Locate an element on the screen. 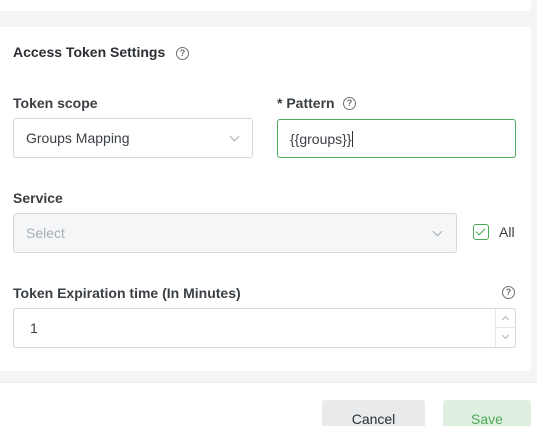 This screenshot has height=426, width=537. token-scope-label: Token scope is located at coordinates (55, 103).